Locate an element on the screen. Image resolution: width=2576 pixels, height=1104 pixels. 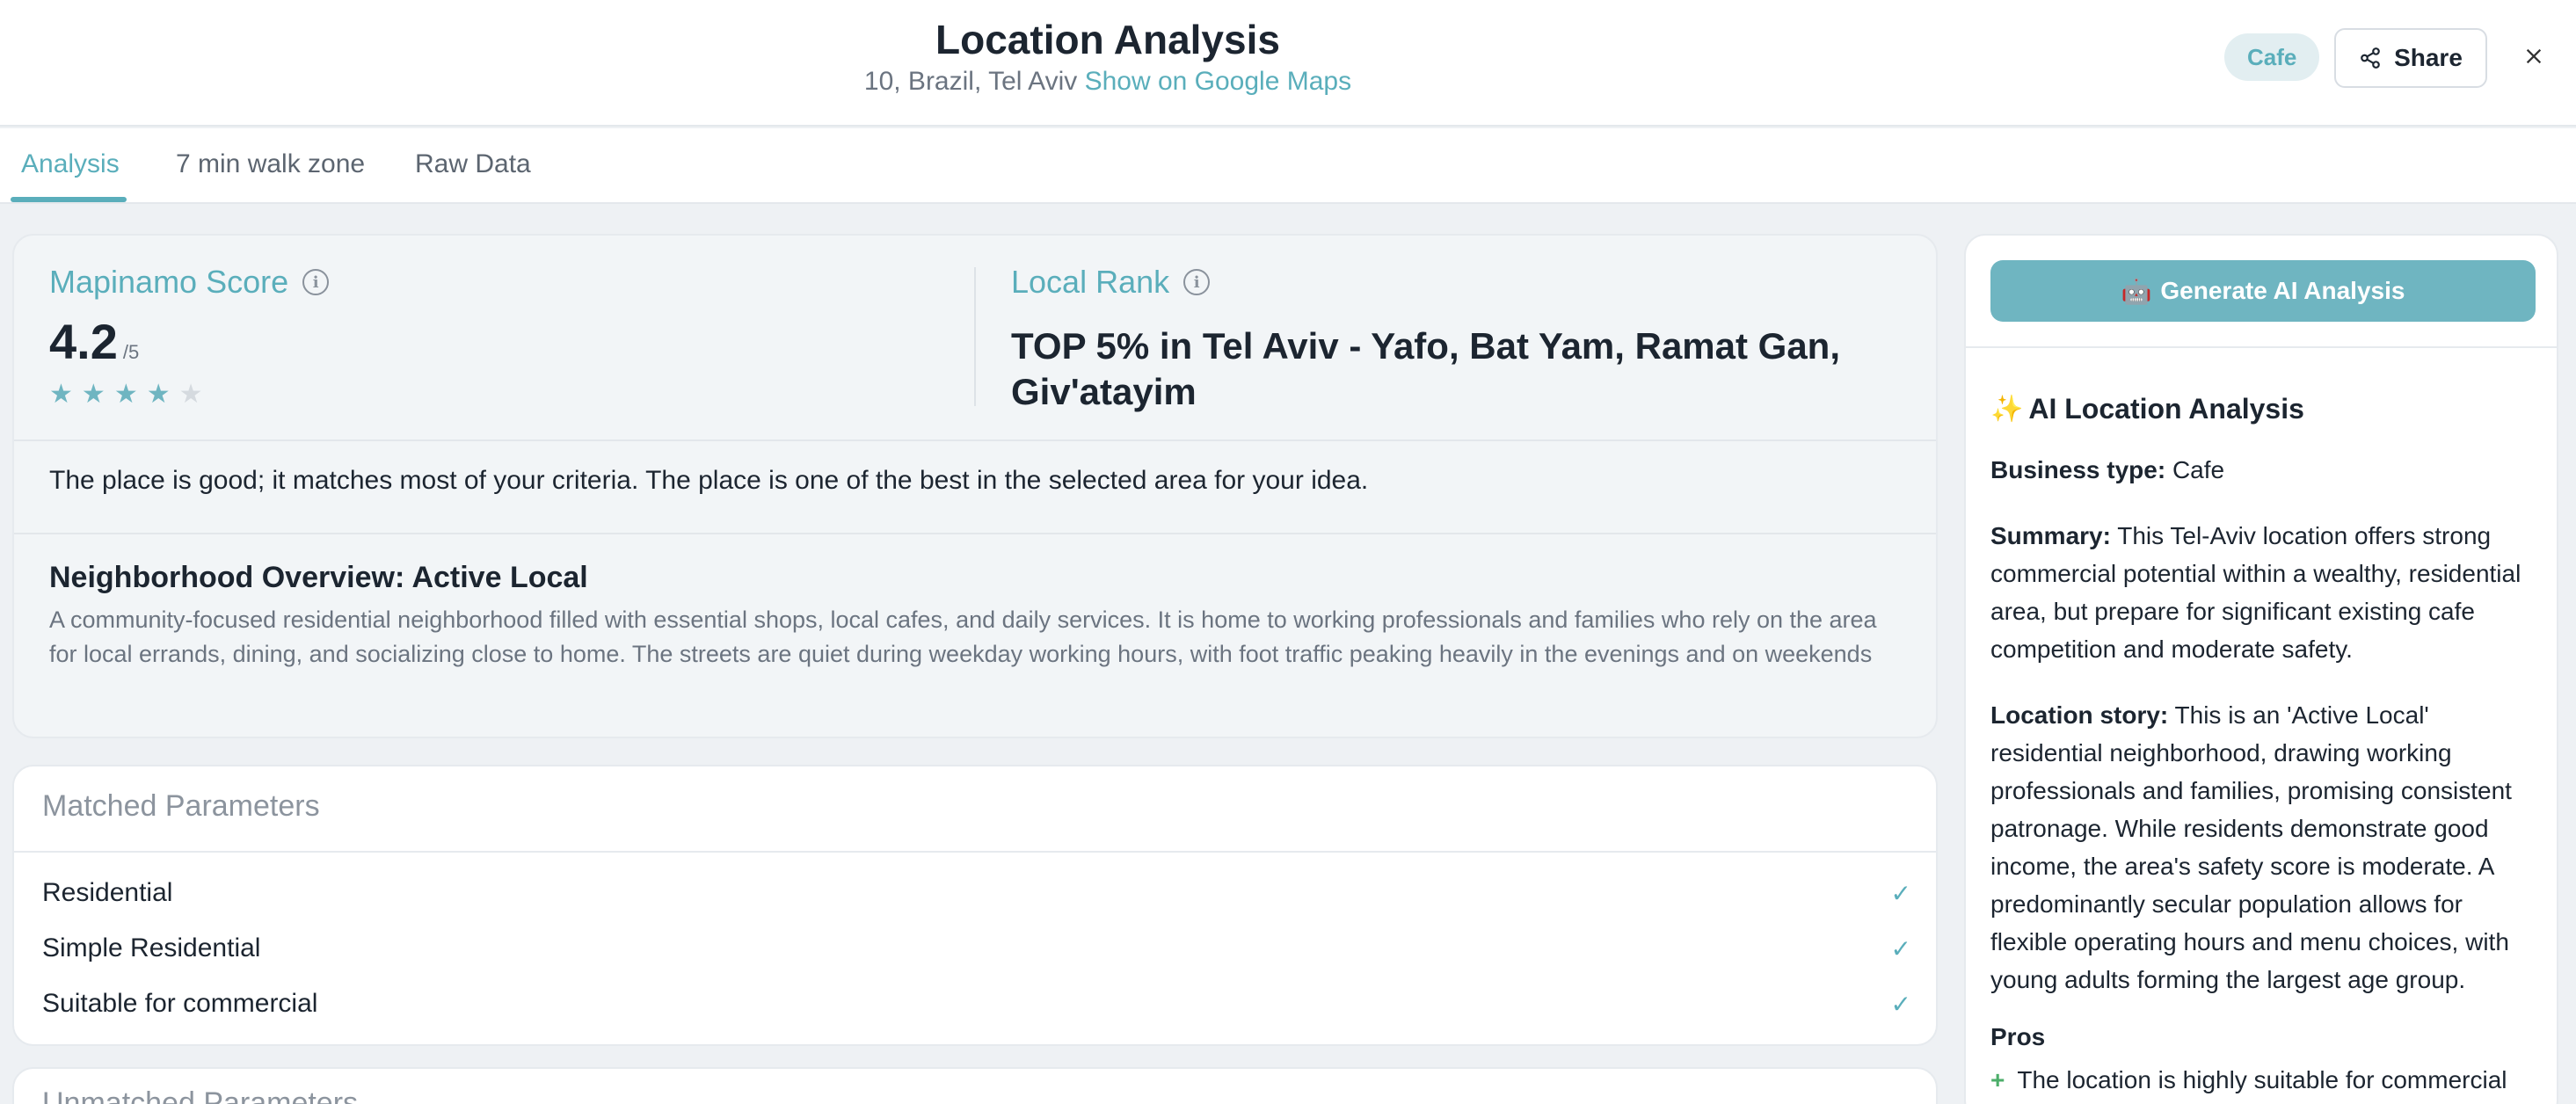
score-value: 4.2 /5 is located at coordinates (189, 341).